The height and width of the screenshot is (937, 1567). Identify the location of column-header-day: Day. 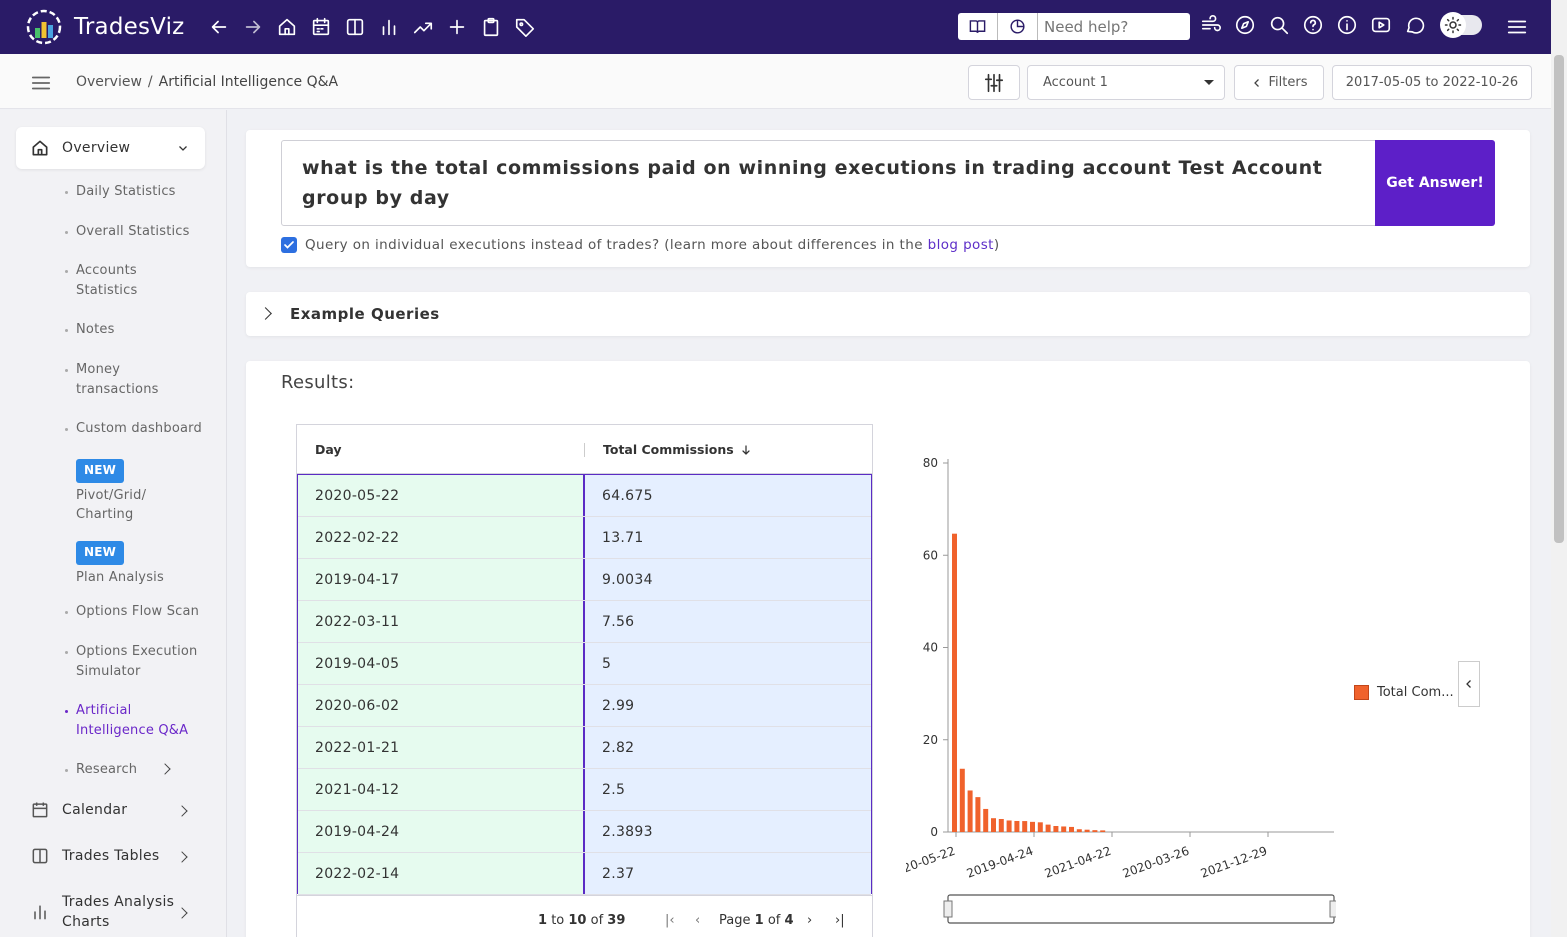
(328, 449).